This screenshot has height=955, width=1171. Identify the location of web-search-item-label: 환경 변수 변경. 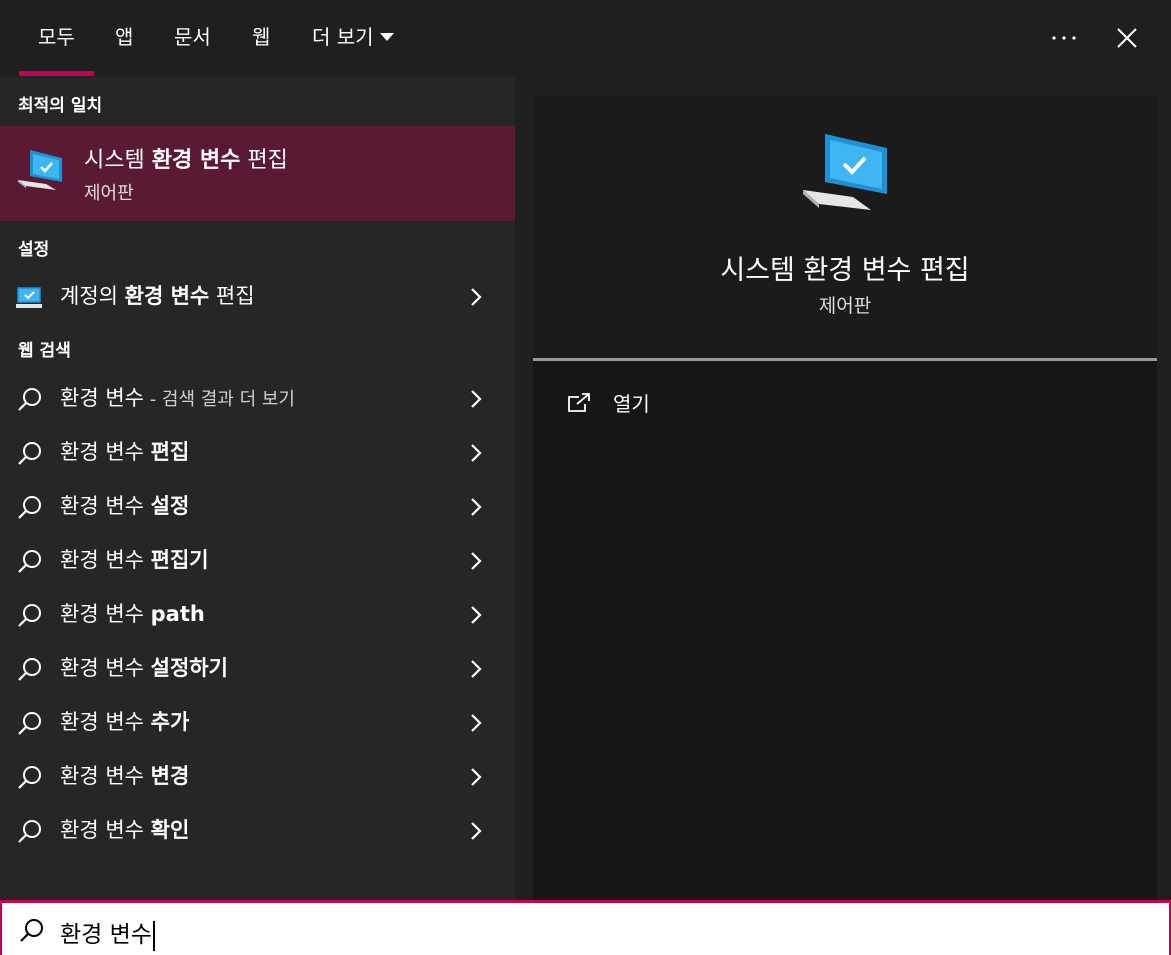
(124, 777).